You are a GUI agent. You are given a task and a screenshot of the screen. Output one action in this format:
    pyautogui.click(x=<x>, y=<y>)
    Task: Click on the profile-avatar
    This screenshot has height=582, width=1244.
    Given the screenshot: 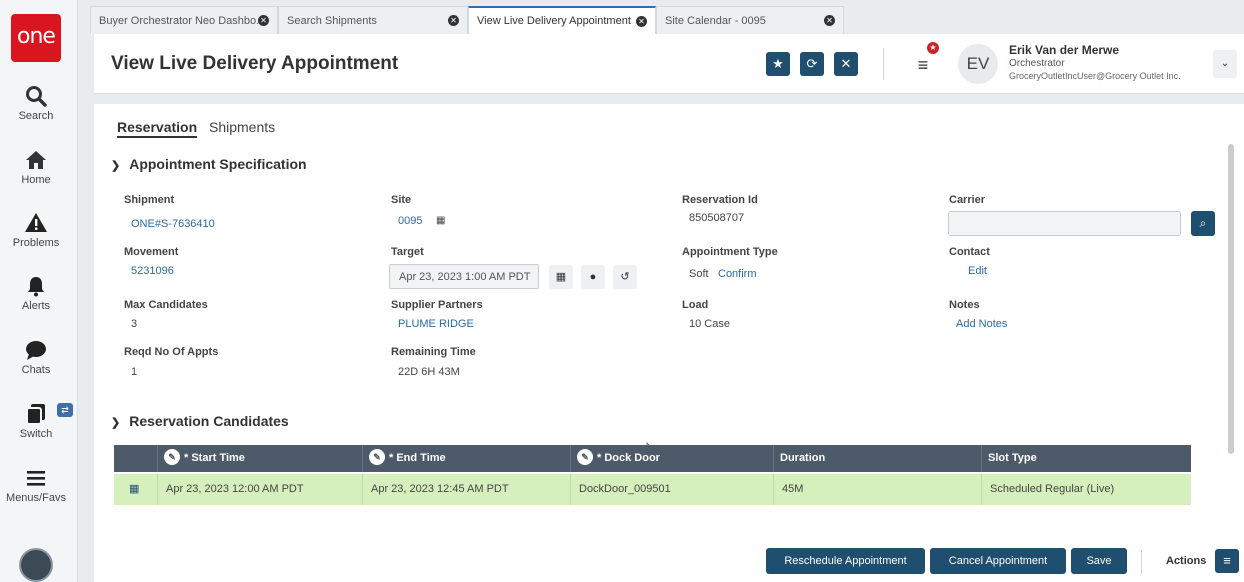 What is the action you would take?
    pyautogui.click(x=36, y=565)
    